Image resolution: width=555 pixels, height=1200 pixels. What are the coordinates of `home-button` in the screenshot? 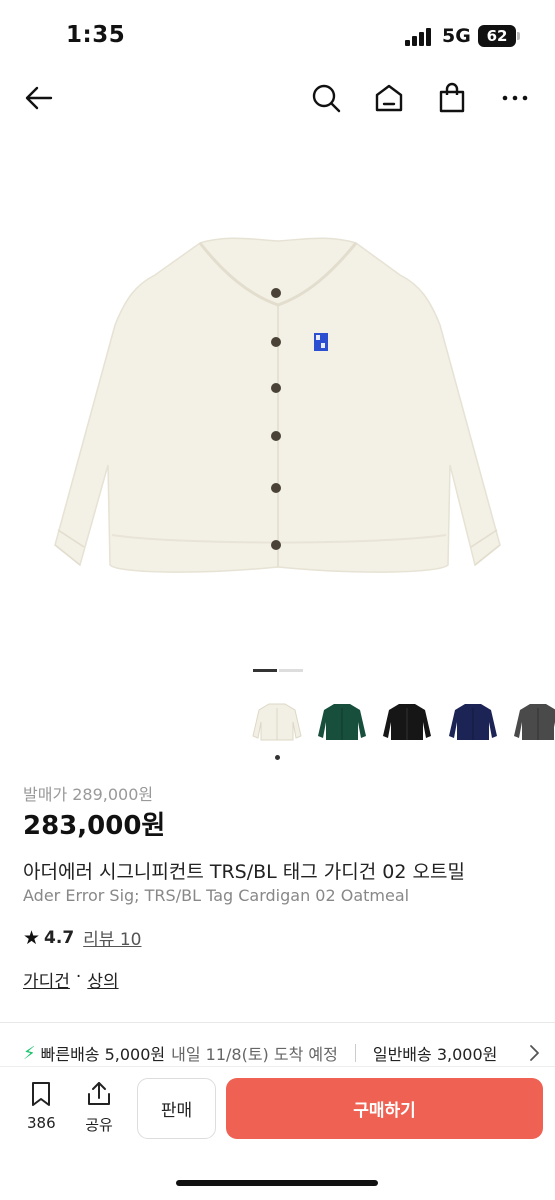 It's located at (389, 98).